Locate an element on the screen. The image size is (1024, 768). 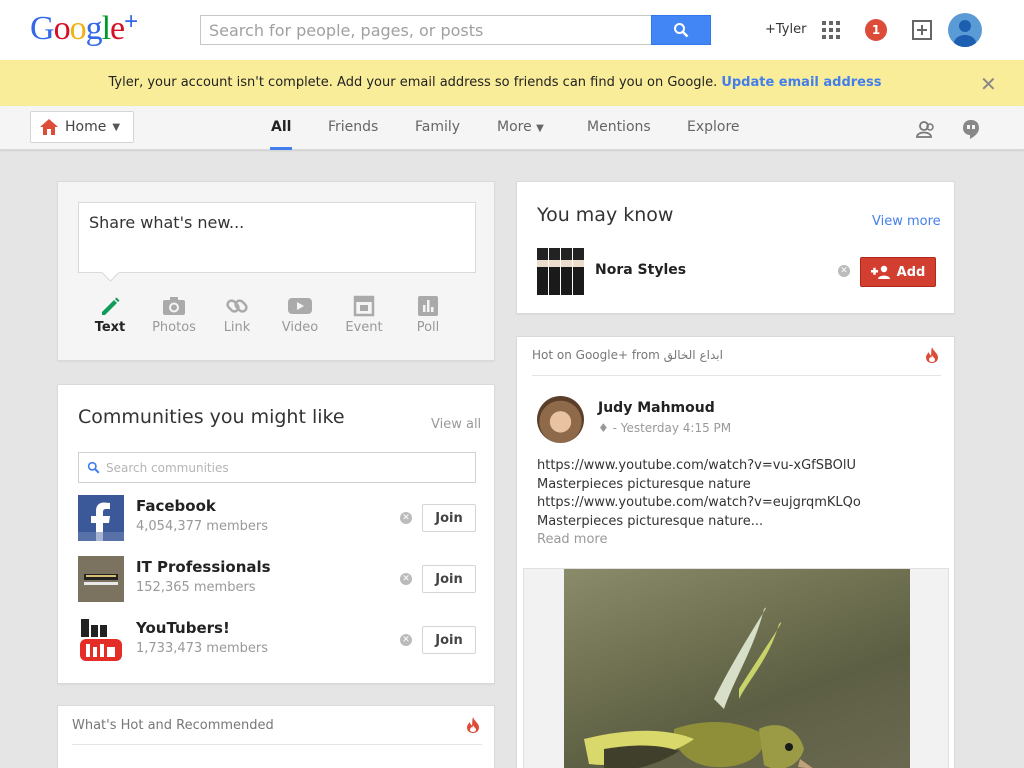
camera-icon is located at coordinates (174, 306).